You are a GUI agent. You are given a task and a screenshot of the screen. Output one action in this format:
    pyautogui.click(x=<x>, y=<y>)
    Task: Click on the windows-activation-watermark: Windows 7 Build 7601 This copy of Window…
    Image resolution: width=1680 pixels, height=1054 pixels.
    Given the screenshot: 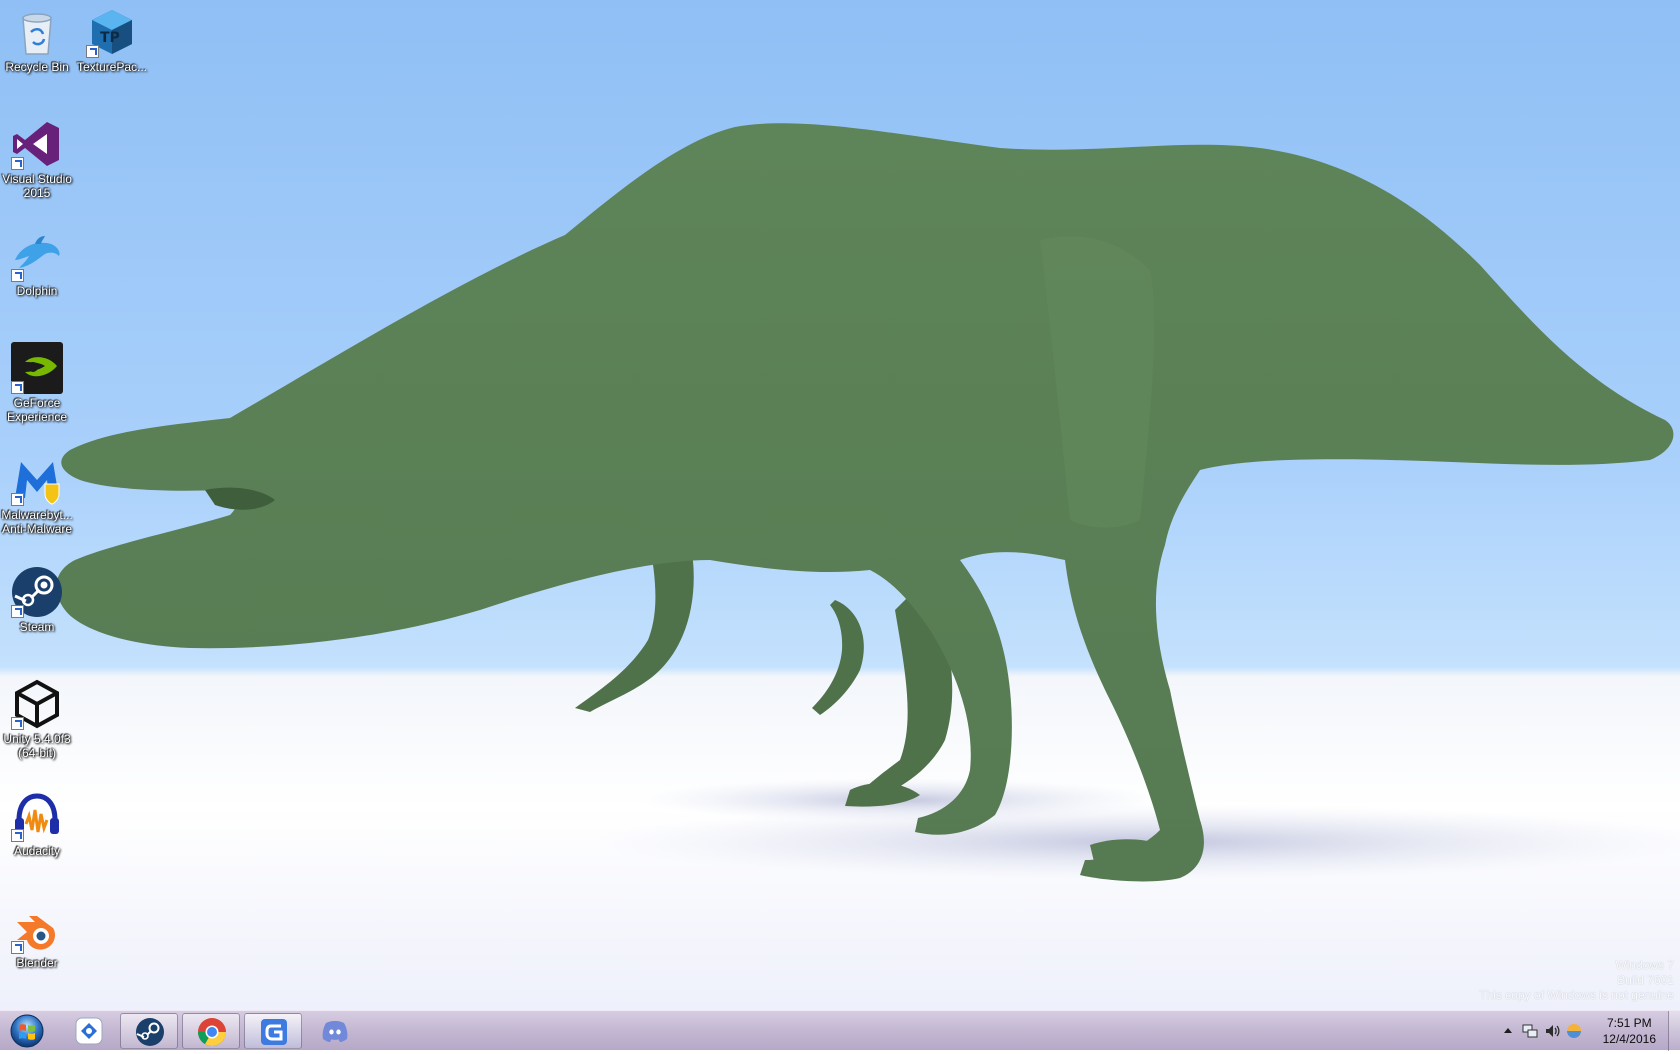 What is the action you would take?
    pyautogui.click(x=1576, y=980)
    